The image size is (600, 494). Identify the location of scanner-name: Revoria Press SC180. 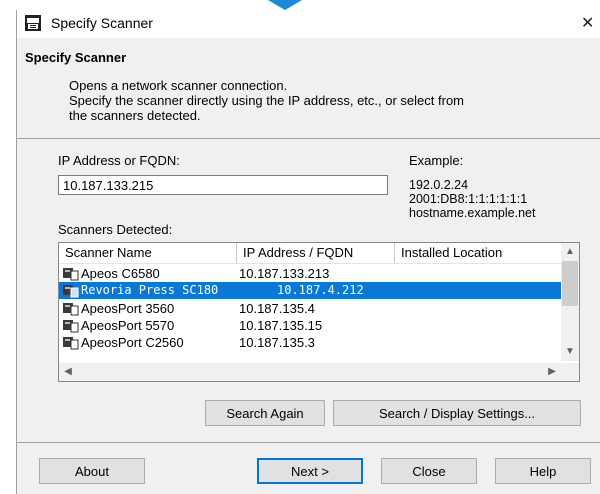
(150, 290).